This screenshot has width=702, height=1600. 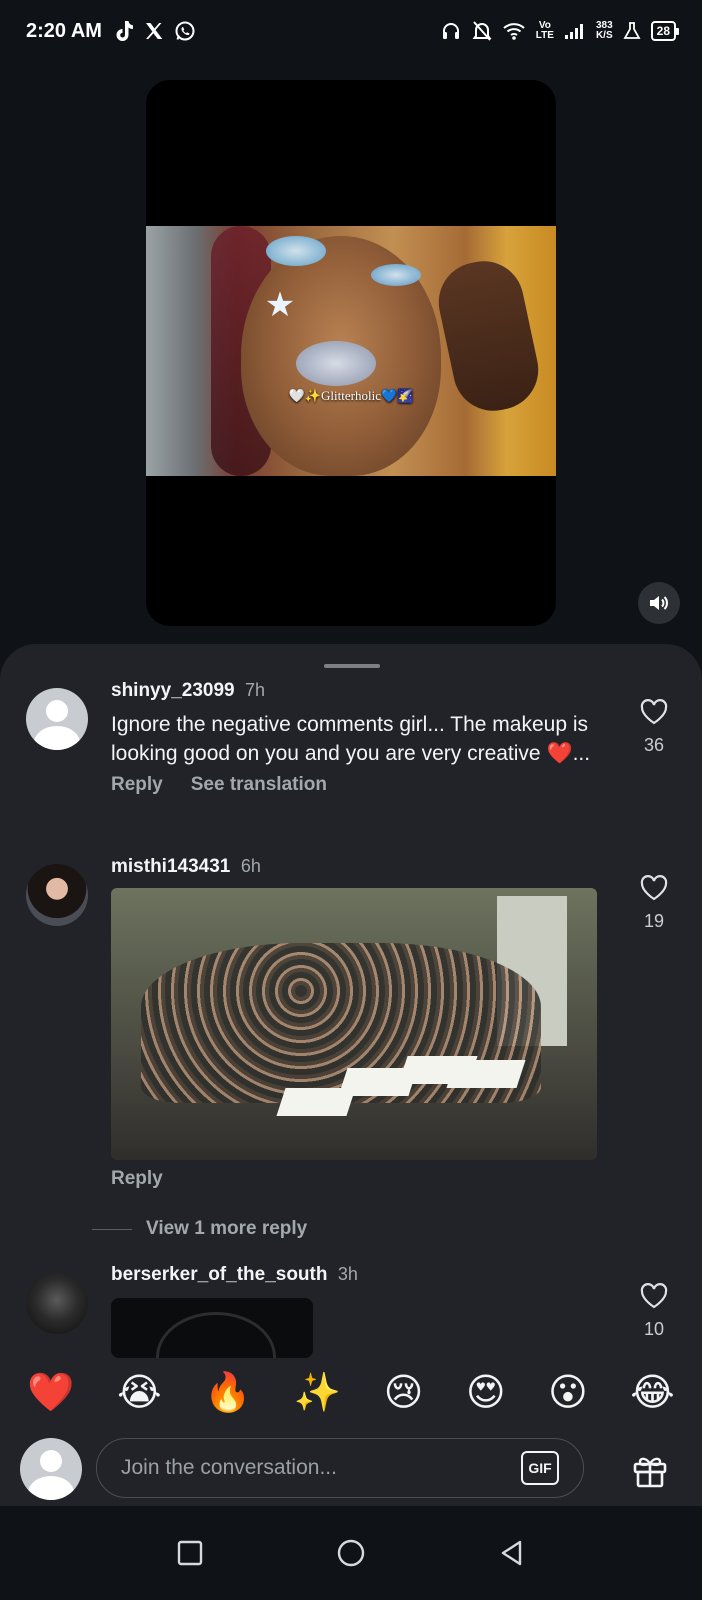 What do you see at coordinates (652, 1393) in the screenshot?
I see `emoji-laughing: 😂` at bounding box center [652, 1393].